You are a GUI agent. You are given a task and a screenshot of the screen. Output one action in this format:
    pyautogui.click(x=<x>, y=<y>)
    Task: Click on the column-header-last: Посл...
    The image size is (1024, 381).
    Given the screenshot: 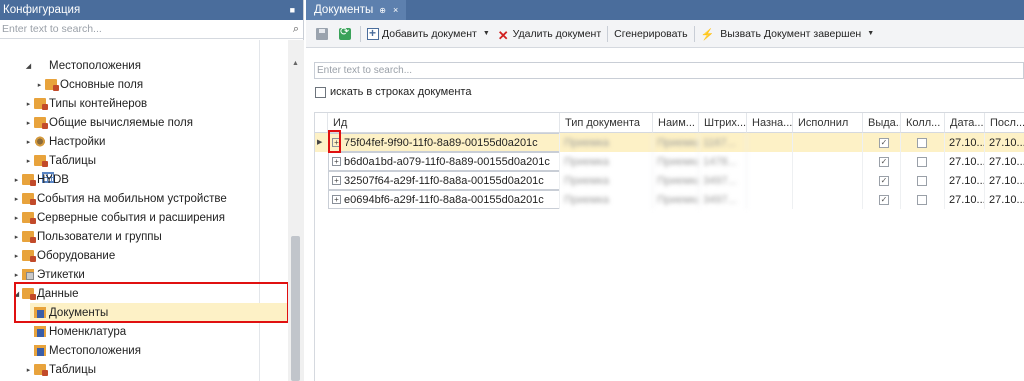 What is the action you would take?
    pyautogui.click(x=1004, y=123)
    